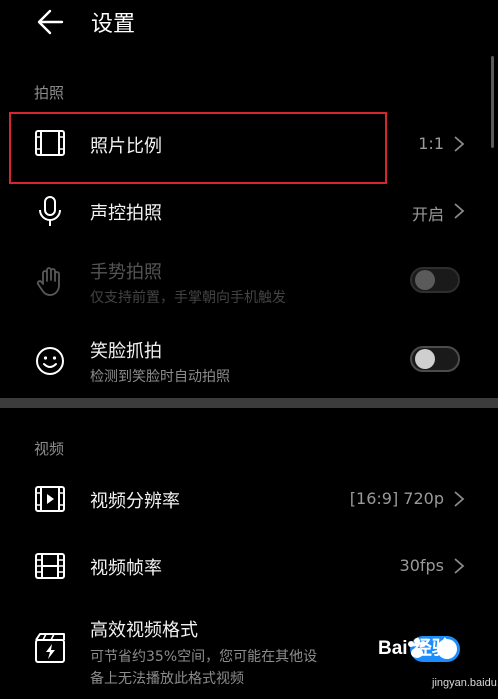 Image resolution: width=498 pixels, height=699 pixels. What do you see at coordinates (249, 211) in the screenshot?
I see `setting-row-voice-capture: 声控拍照 开启` at bounding box center [249, 211].